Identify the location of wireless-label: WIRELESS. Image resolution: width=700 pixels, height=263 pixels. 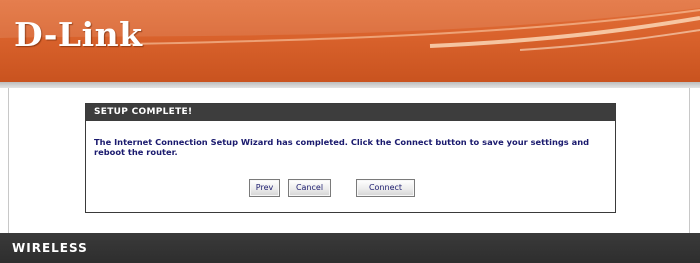
(50, 248).